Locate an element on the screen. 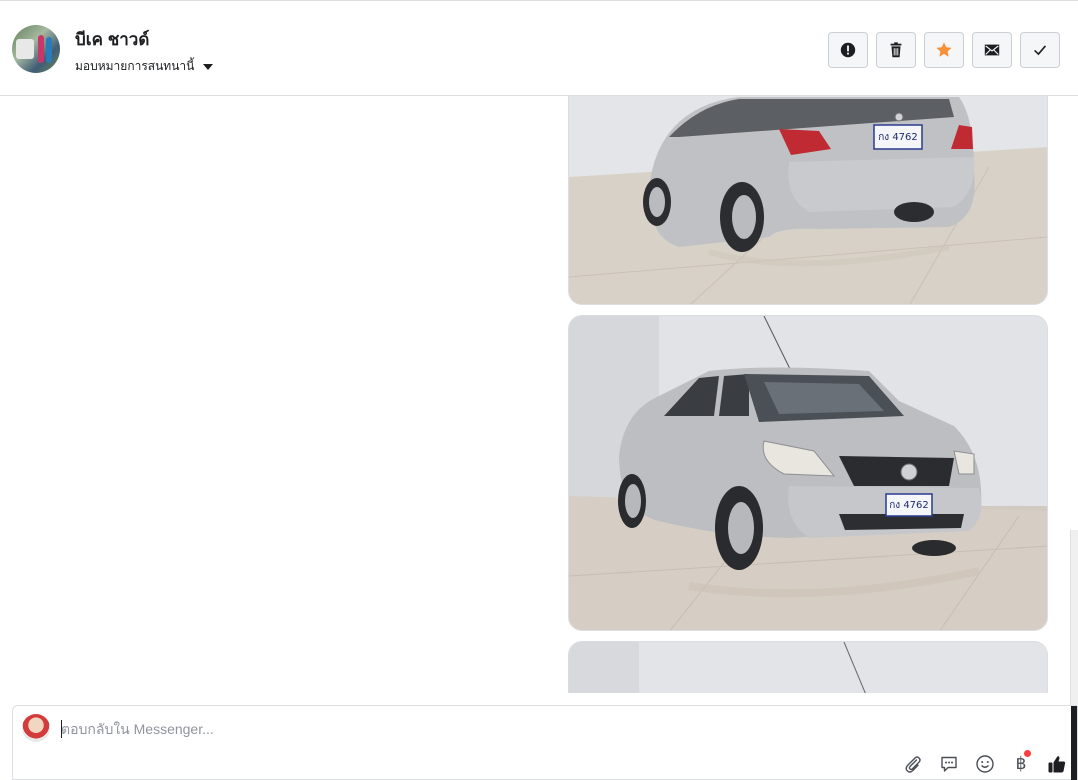 The height and width of the screenshot is (780, 1078). like-button is located at coordinates (1057, 764).